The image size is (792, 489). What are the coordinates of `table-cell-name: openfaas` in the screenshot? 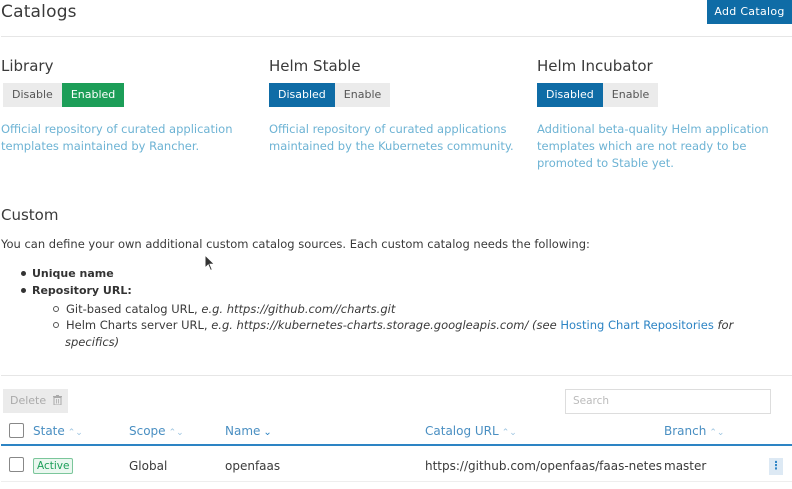 It's located at (252, 466).